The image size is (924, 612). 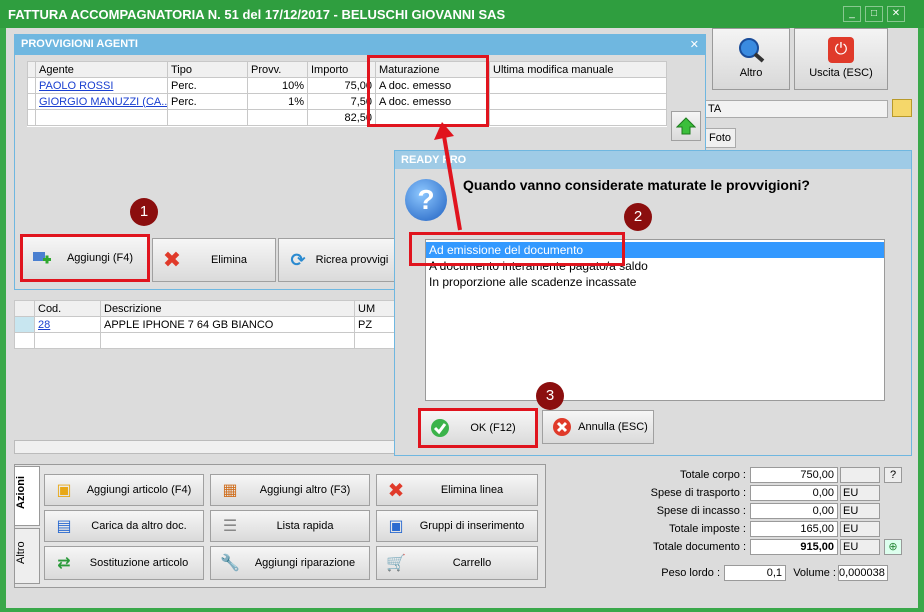 I want to click on col-provv: Provv., so click(x=277, y=69).